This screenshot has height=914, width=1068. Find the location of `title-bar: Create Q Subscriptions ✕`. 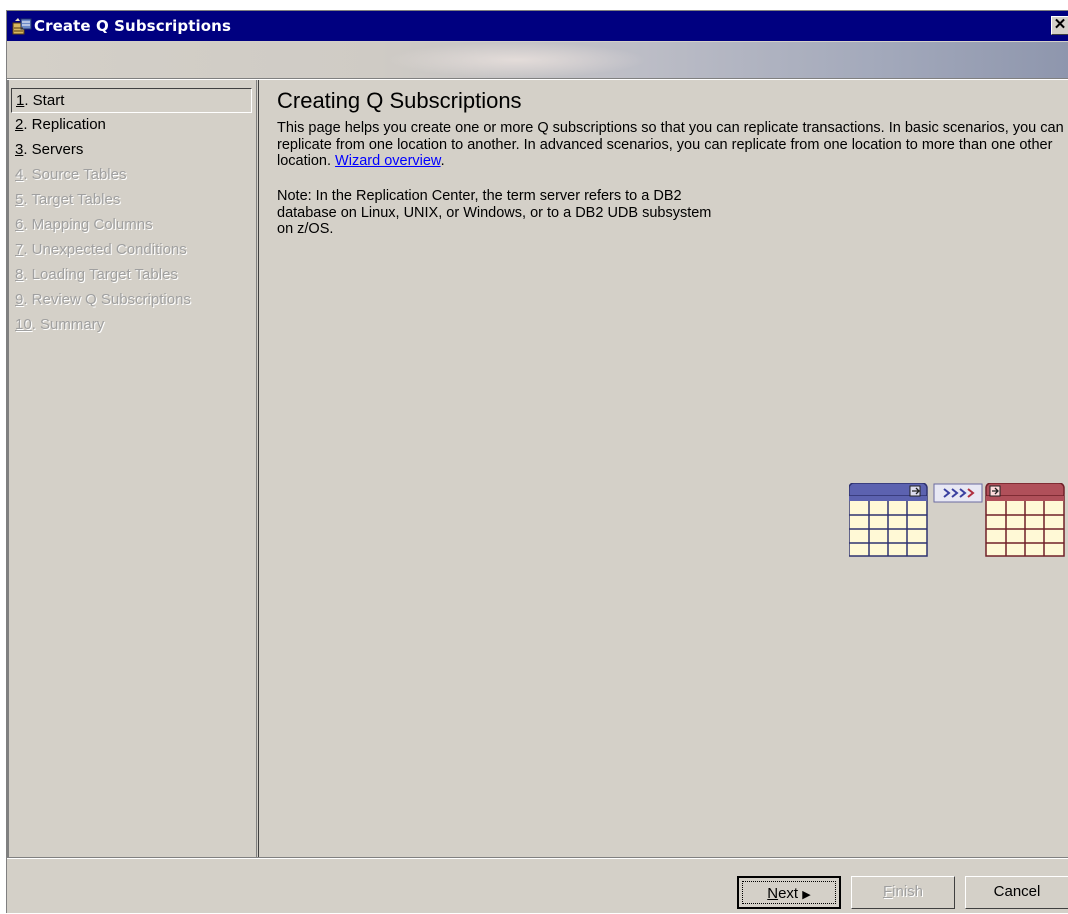

title-bar: Create Q Subscriptions ✕ is located at coordinates (537, 26).